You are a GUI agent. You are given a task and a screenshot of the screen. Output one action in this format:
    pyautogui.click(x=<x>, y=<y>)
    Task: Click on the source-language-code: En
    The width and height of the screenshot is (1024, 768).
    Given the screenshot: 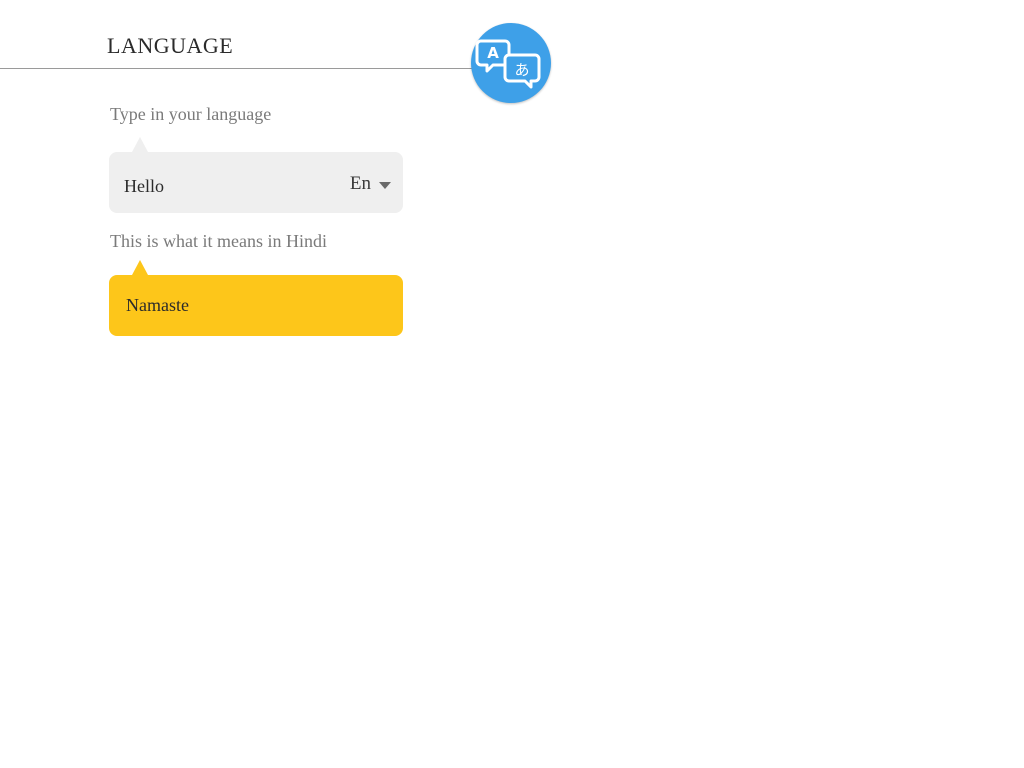 What is the action you would take?
    pyautogui.click(x=360, y=183)
    